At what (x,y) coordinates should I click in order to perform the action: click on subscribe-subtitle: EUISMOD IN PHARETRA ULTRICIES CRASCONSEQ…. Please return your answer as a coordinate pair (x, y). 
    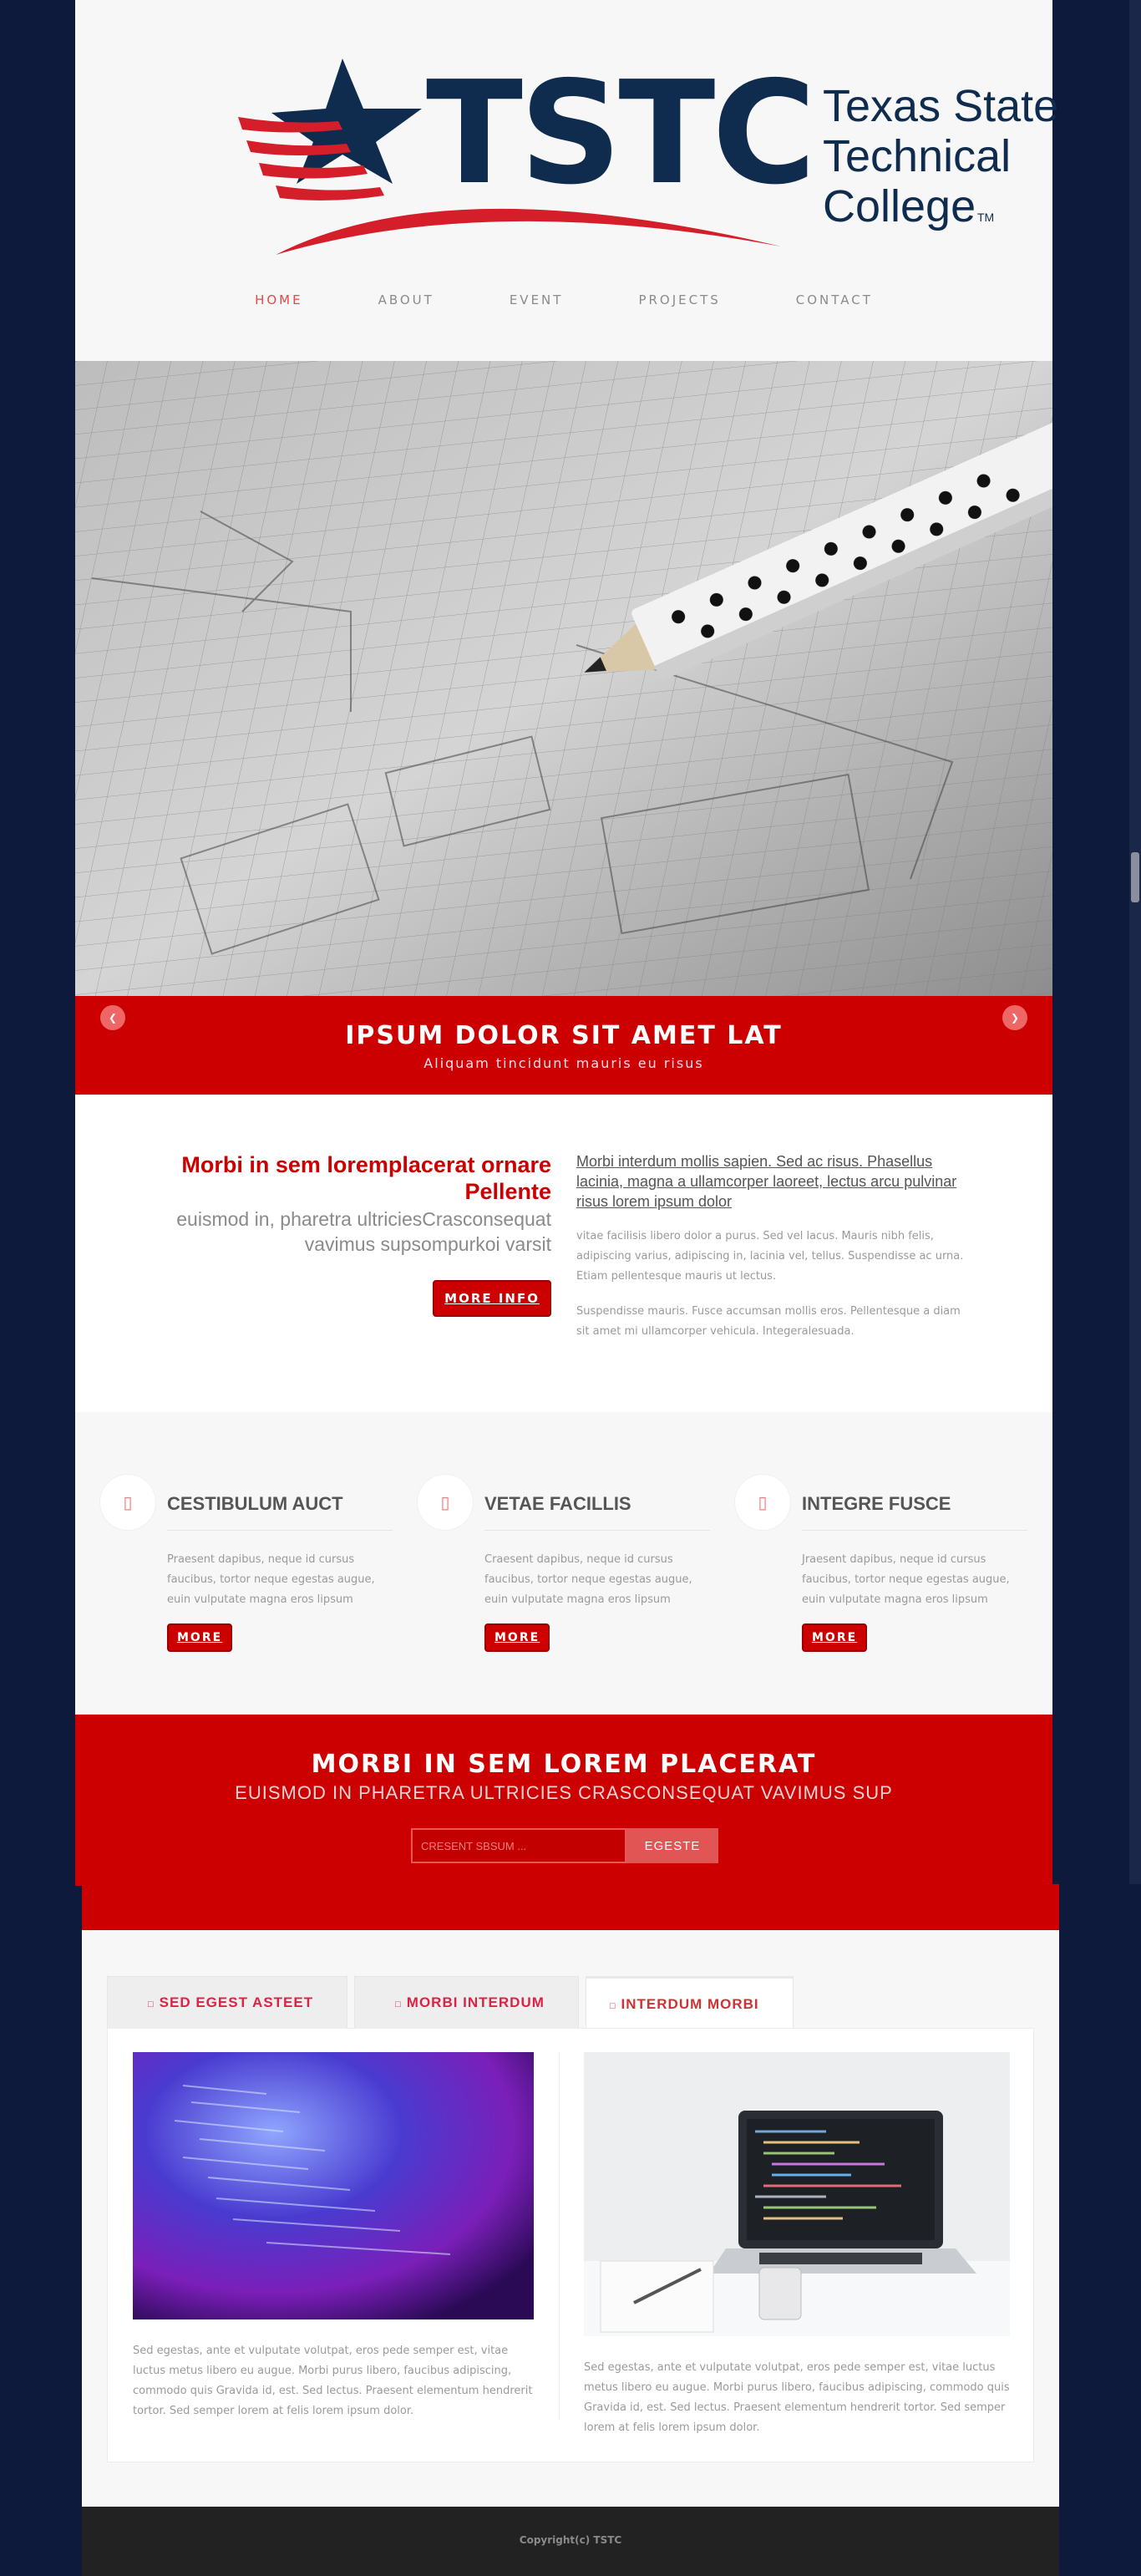
    Looking at the image, I should click on (564, 1793).